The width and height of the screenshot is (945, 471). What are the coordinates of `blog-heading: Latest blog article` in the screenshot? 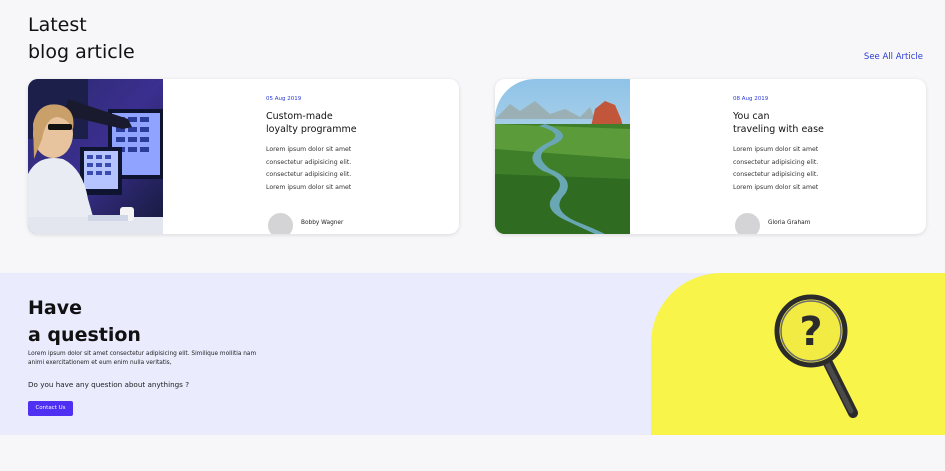 It's located at (81, 39).